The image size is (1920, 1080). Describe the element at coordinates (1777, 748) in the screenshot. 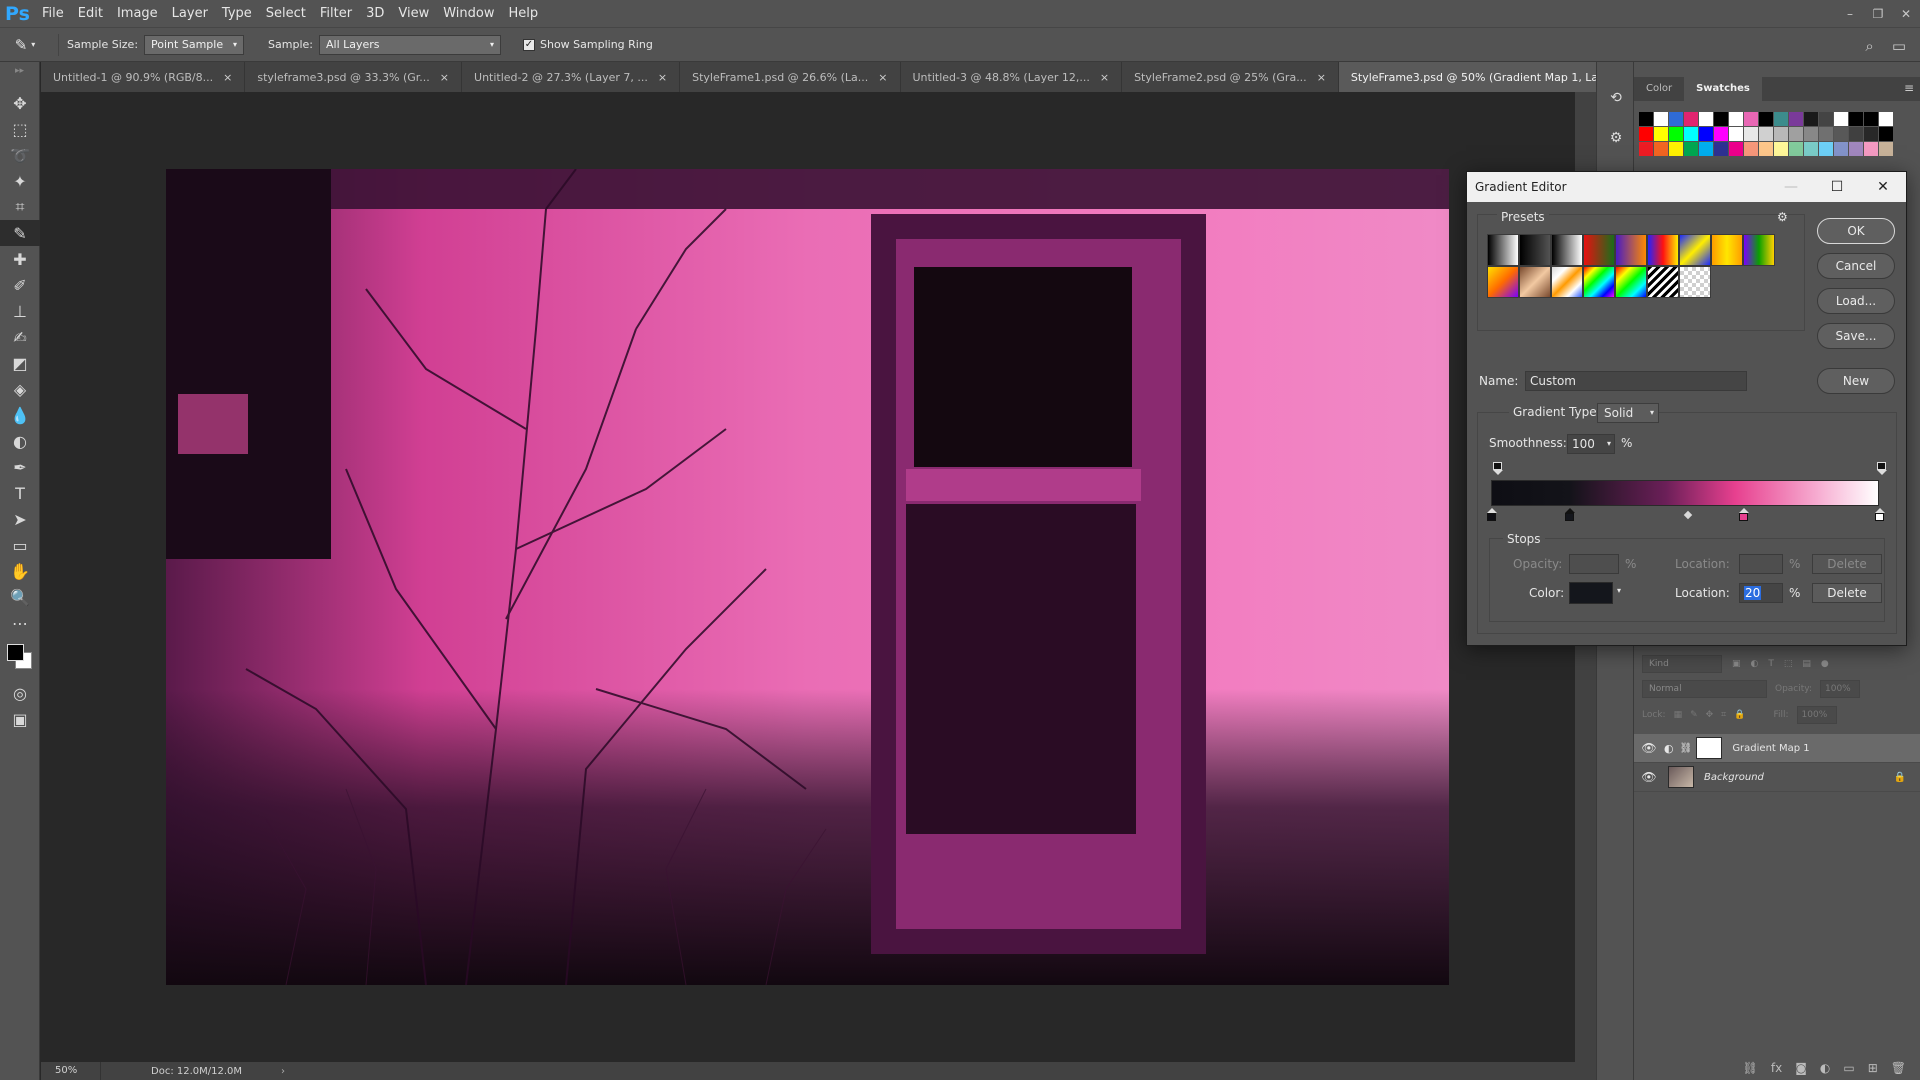

I see `layer-row: 👁 ◐ ⛓ Gradient Map 1` at that location.